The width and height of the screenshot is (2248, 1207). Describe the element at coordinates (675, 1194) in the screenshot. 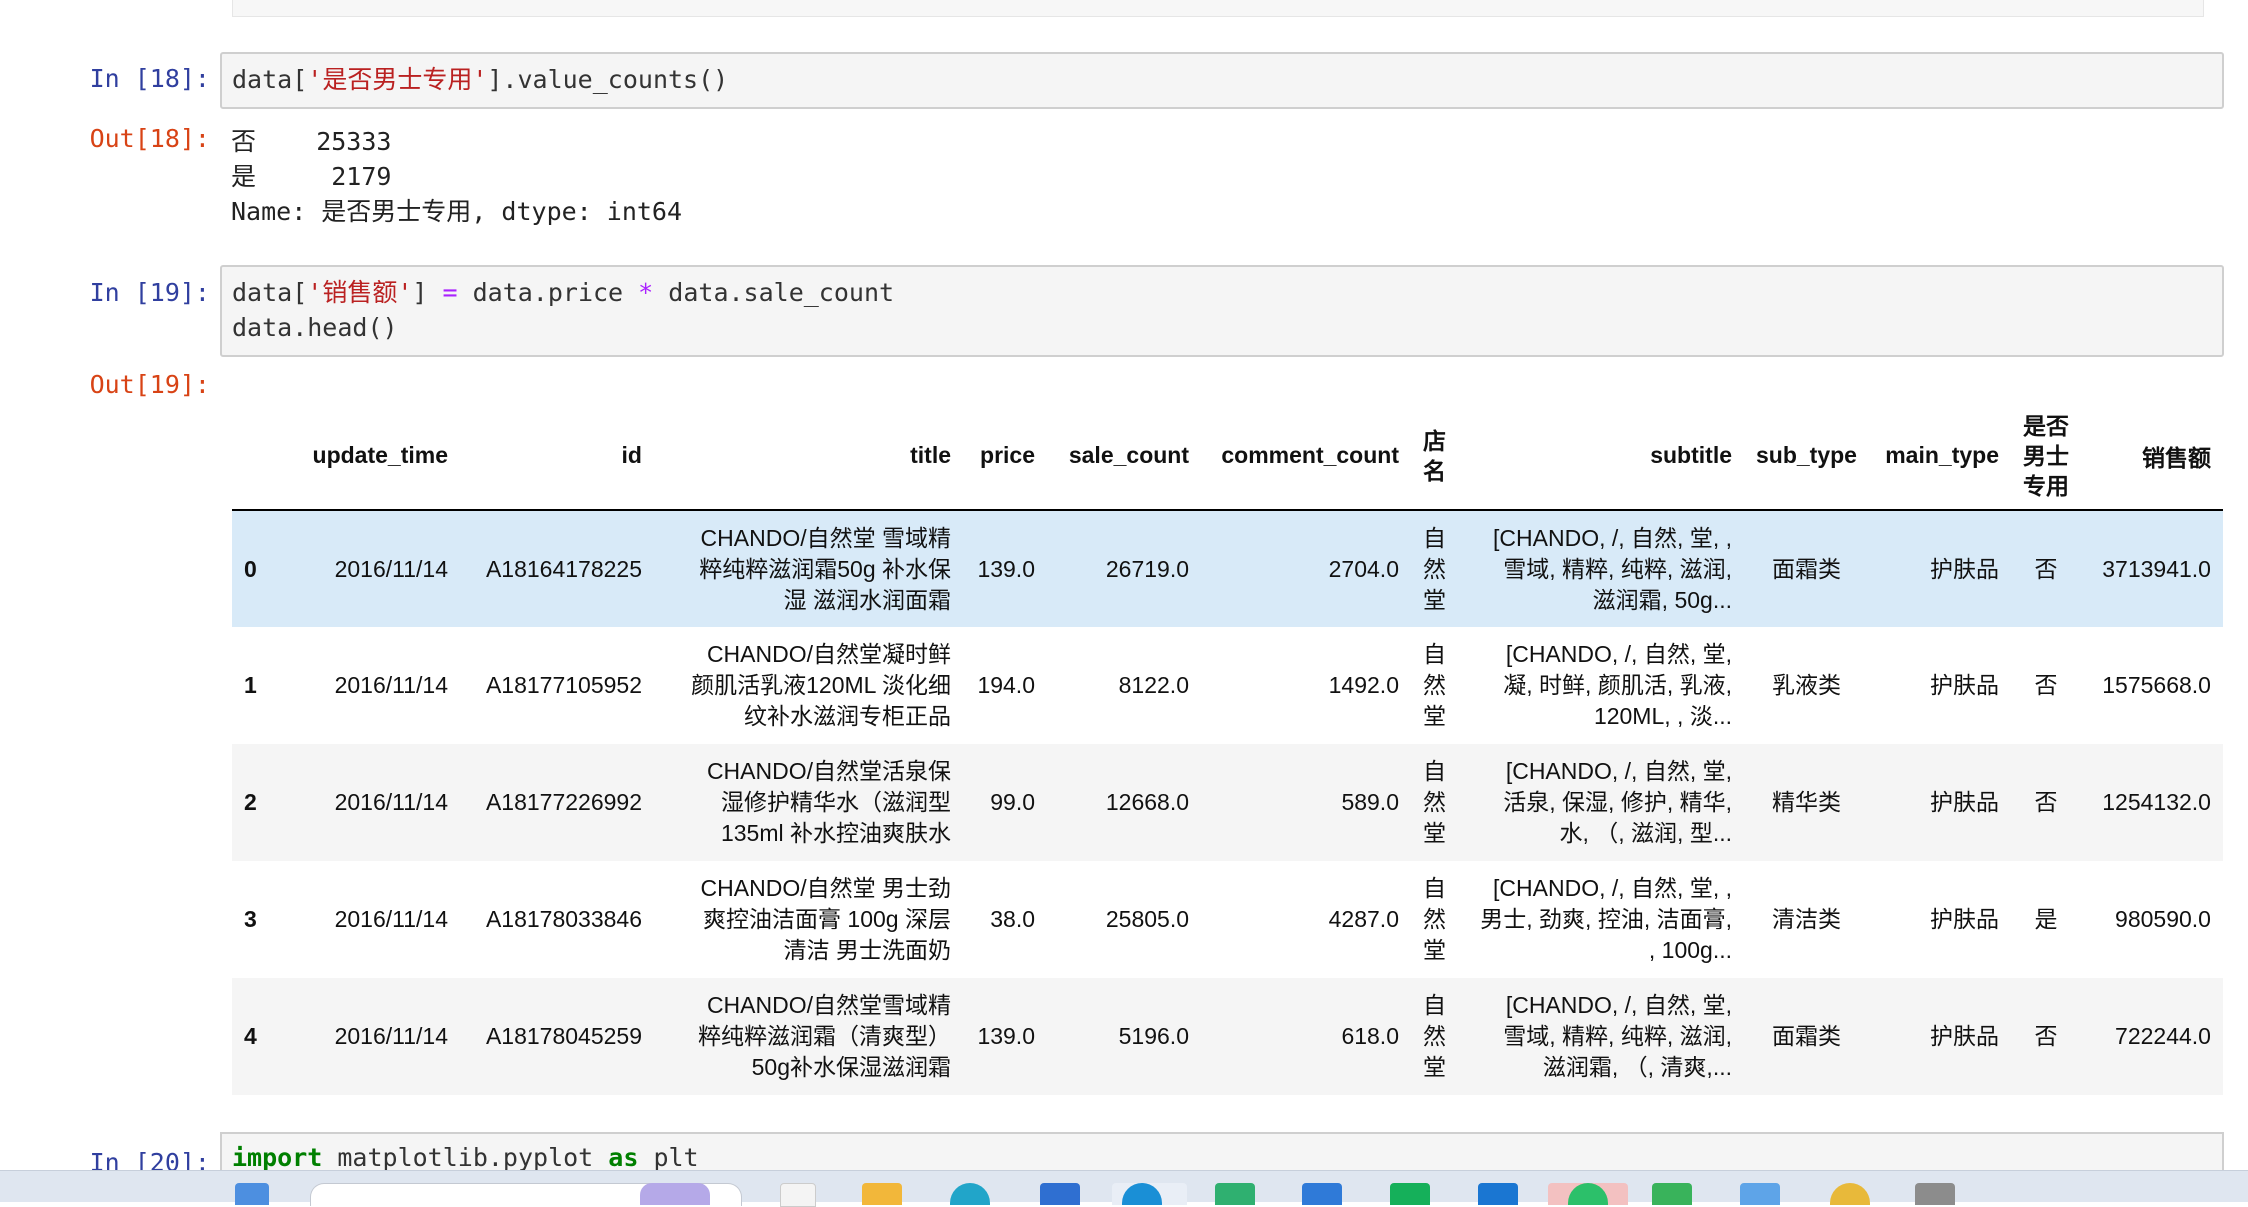

I see `widget-icon` at that location.